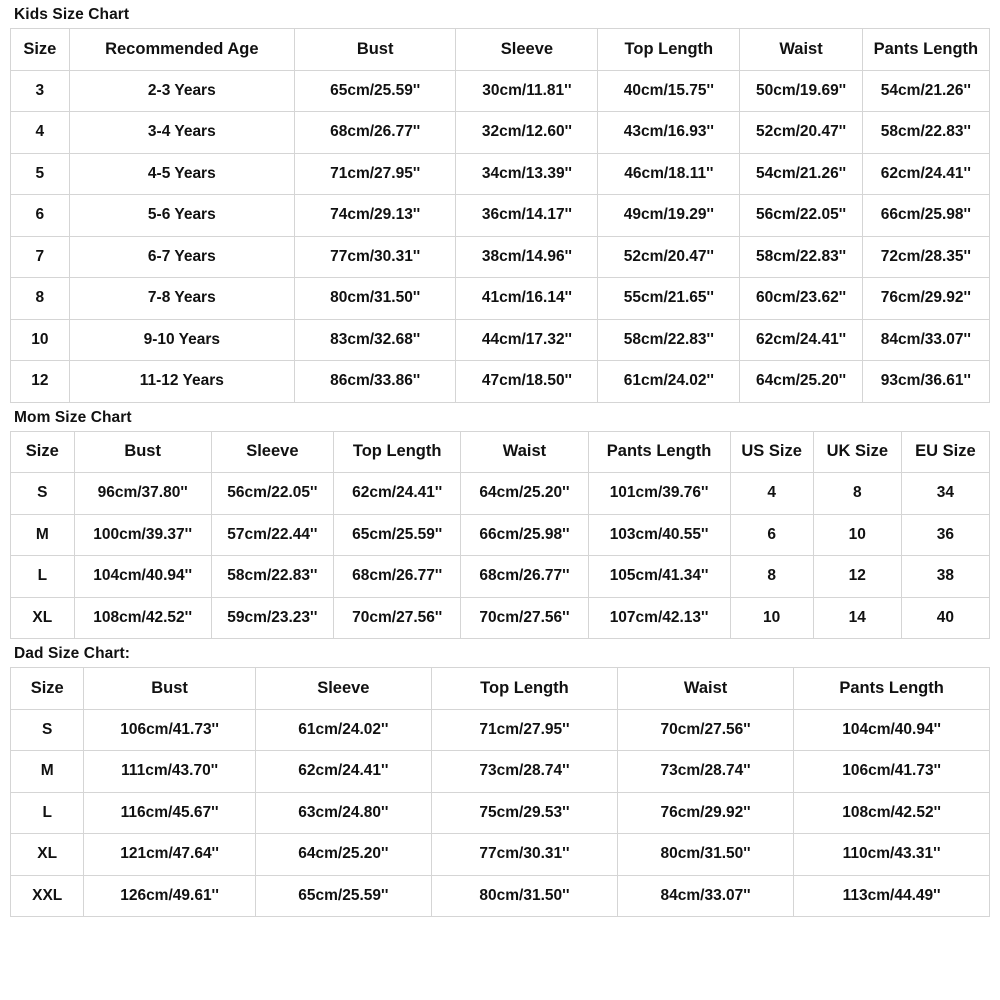 The height and width of the screenshot is (1000, 1000). What do you see at coordinates (771, 452) in the screenshot?
I see `column-header-us-size: US Size` at bounding box center [771, 452].